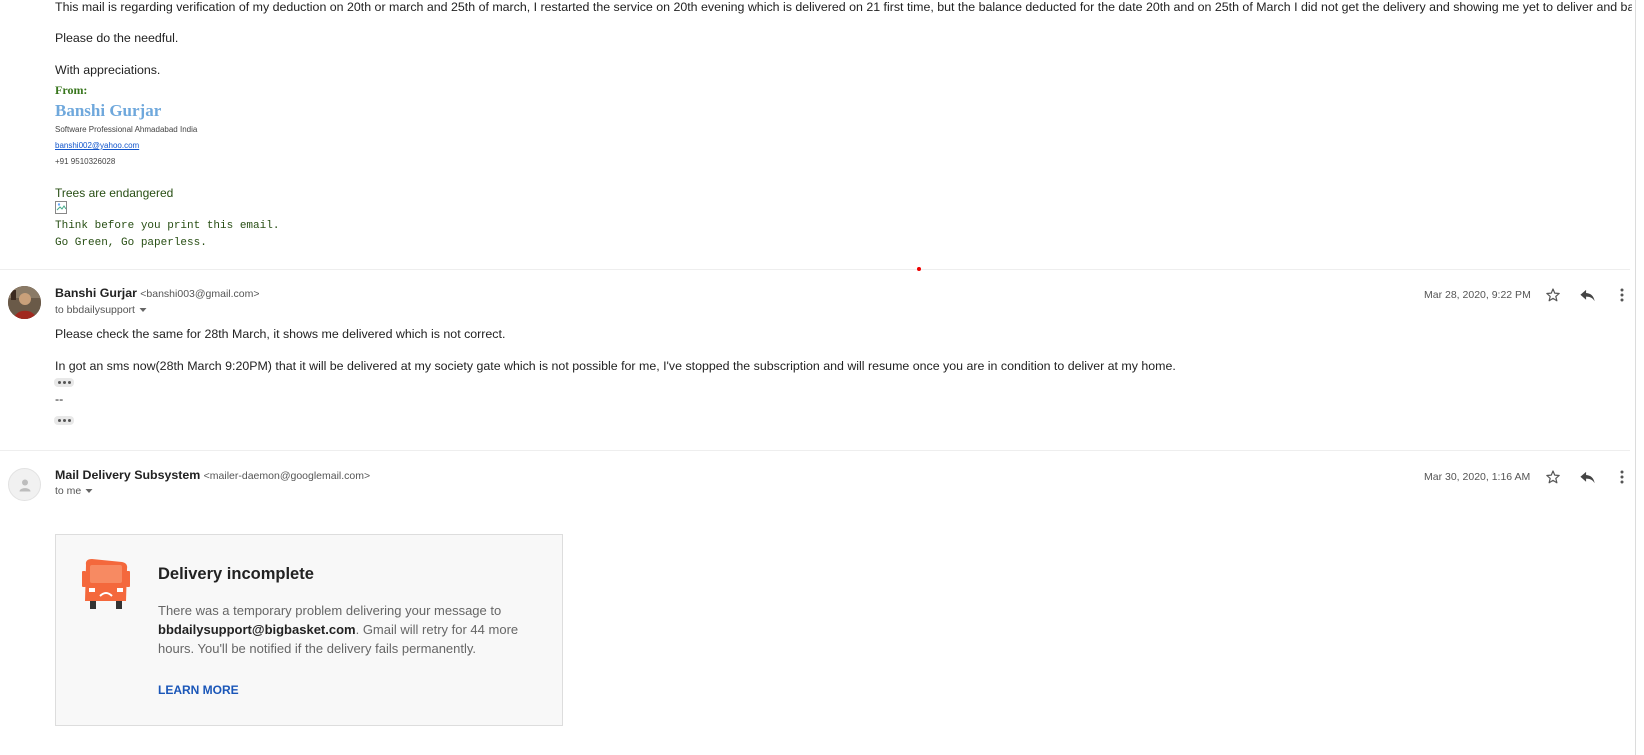 The height and width of the screenshot is (755, 1644). I want to click on signature-green-text: Go Green, Go paperless., so click(131, 243).